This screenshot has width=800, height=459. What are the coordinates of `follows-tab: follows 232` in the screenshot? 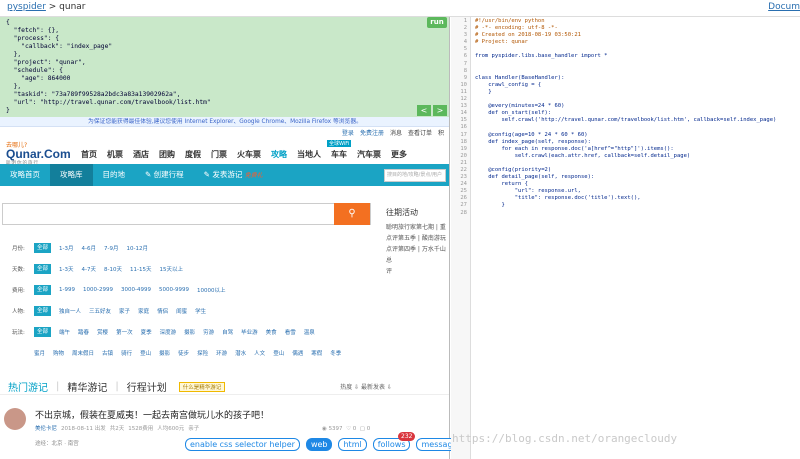 It's located at (394, 441).